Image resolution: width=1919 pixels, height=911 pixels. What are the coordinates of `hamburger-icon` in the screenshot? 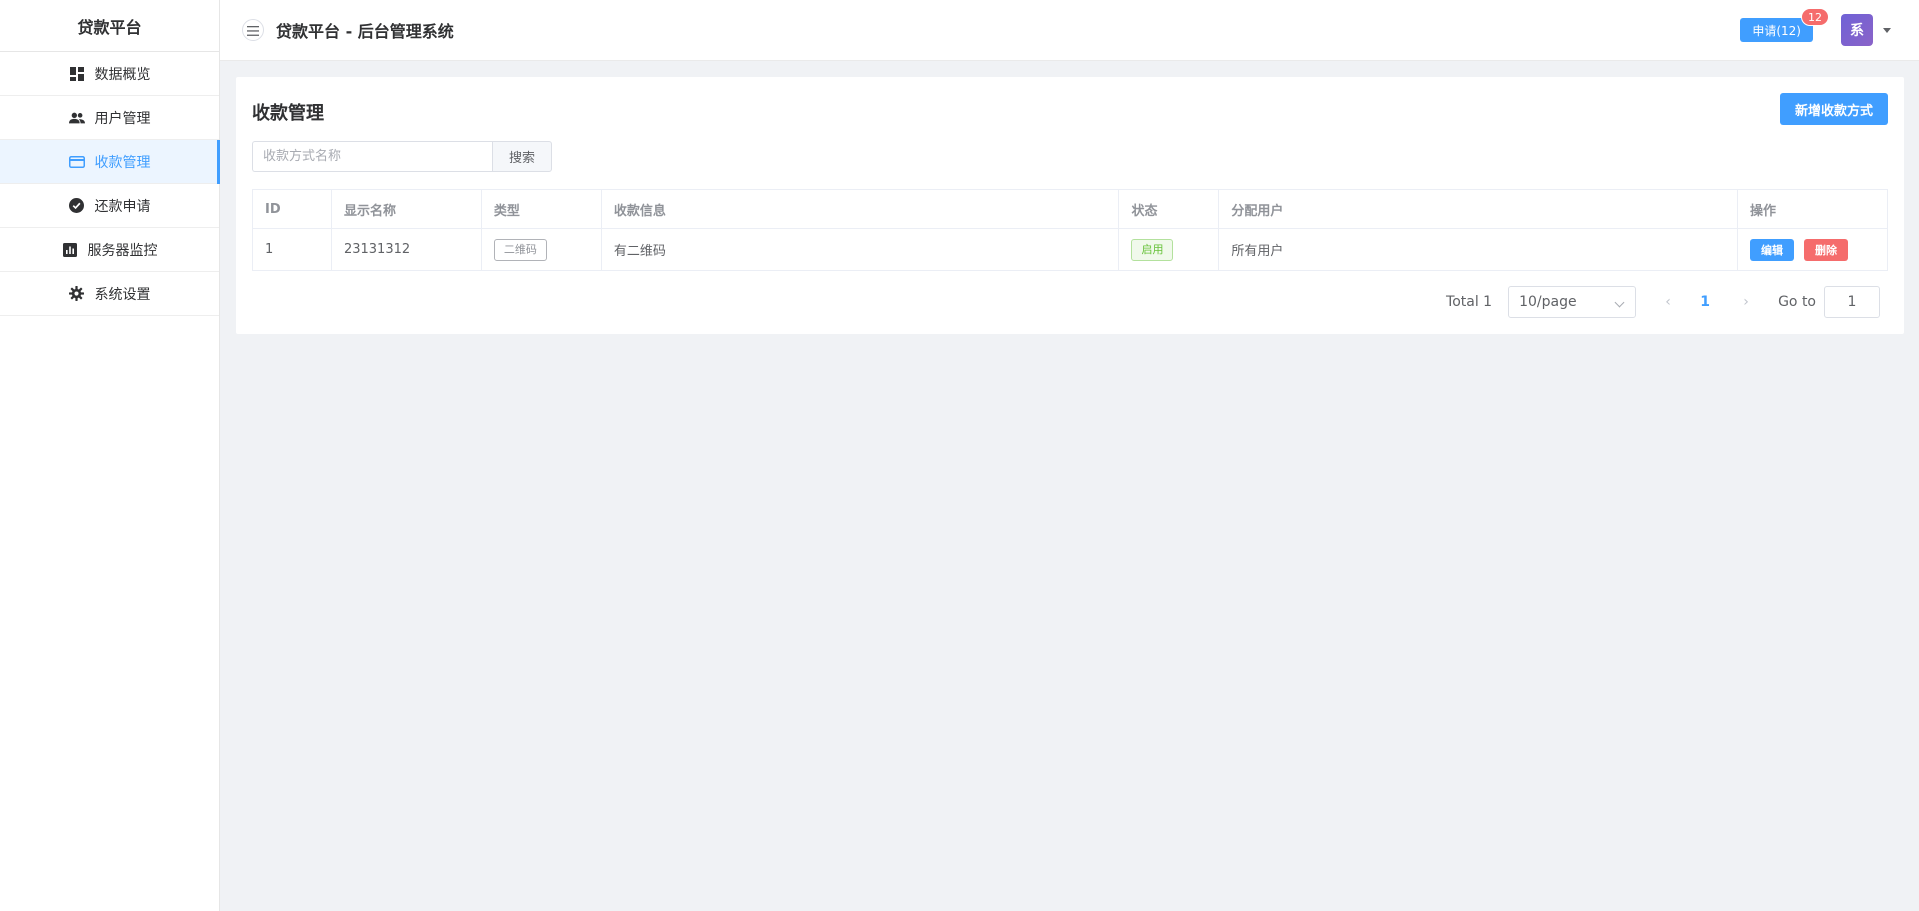 It's located at (253, 30).